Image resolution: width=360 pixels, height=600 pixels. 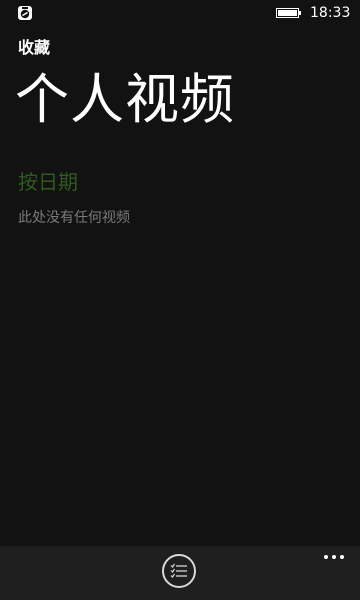 I want to click on app-notification-icon, so click(x=25, y=13).